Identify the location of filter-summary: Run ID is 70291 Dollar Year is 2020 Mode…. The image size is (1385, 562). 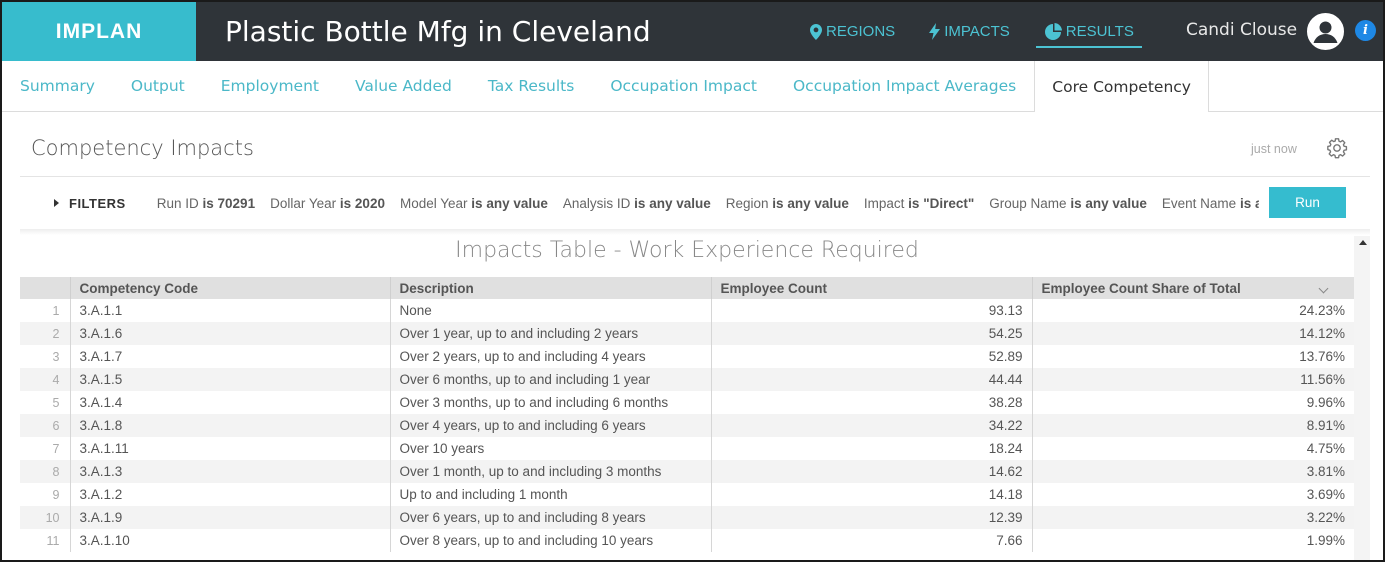
(708, 203).